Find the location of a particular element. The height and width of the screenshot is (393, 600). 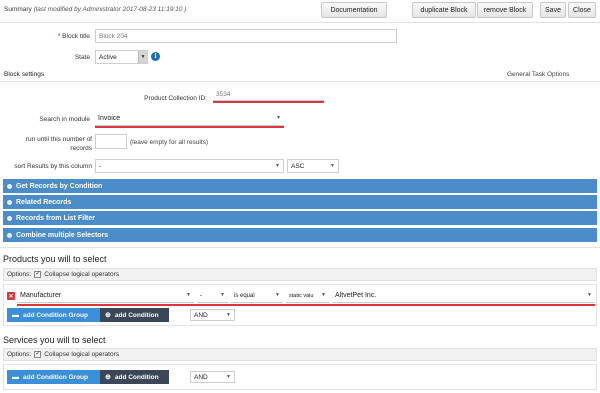

search-module-select: Invoice ▼ is located at coordinates (189, 119).